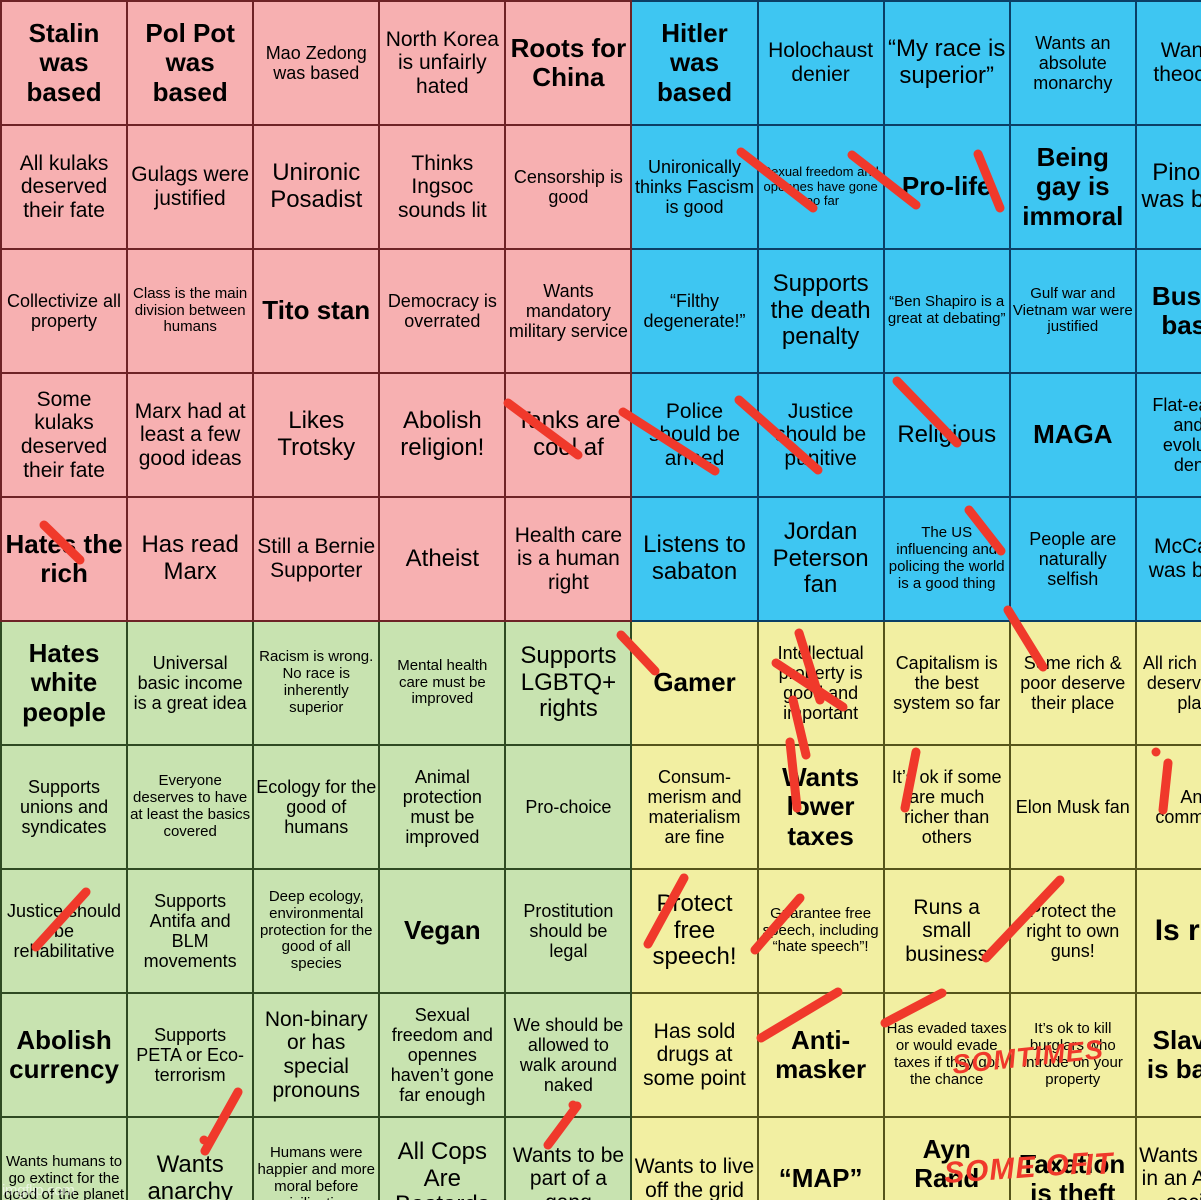  Describe the element at coordinates (820, 1055) in the screenshot. I see `bingo-cell: Anti-masker` at that location.